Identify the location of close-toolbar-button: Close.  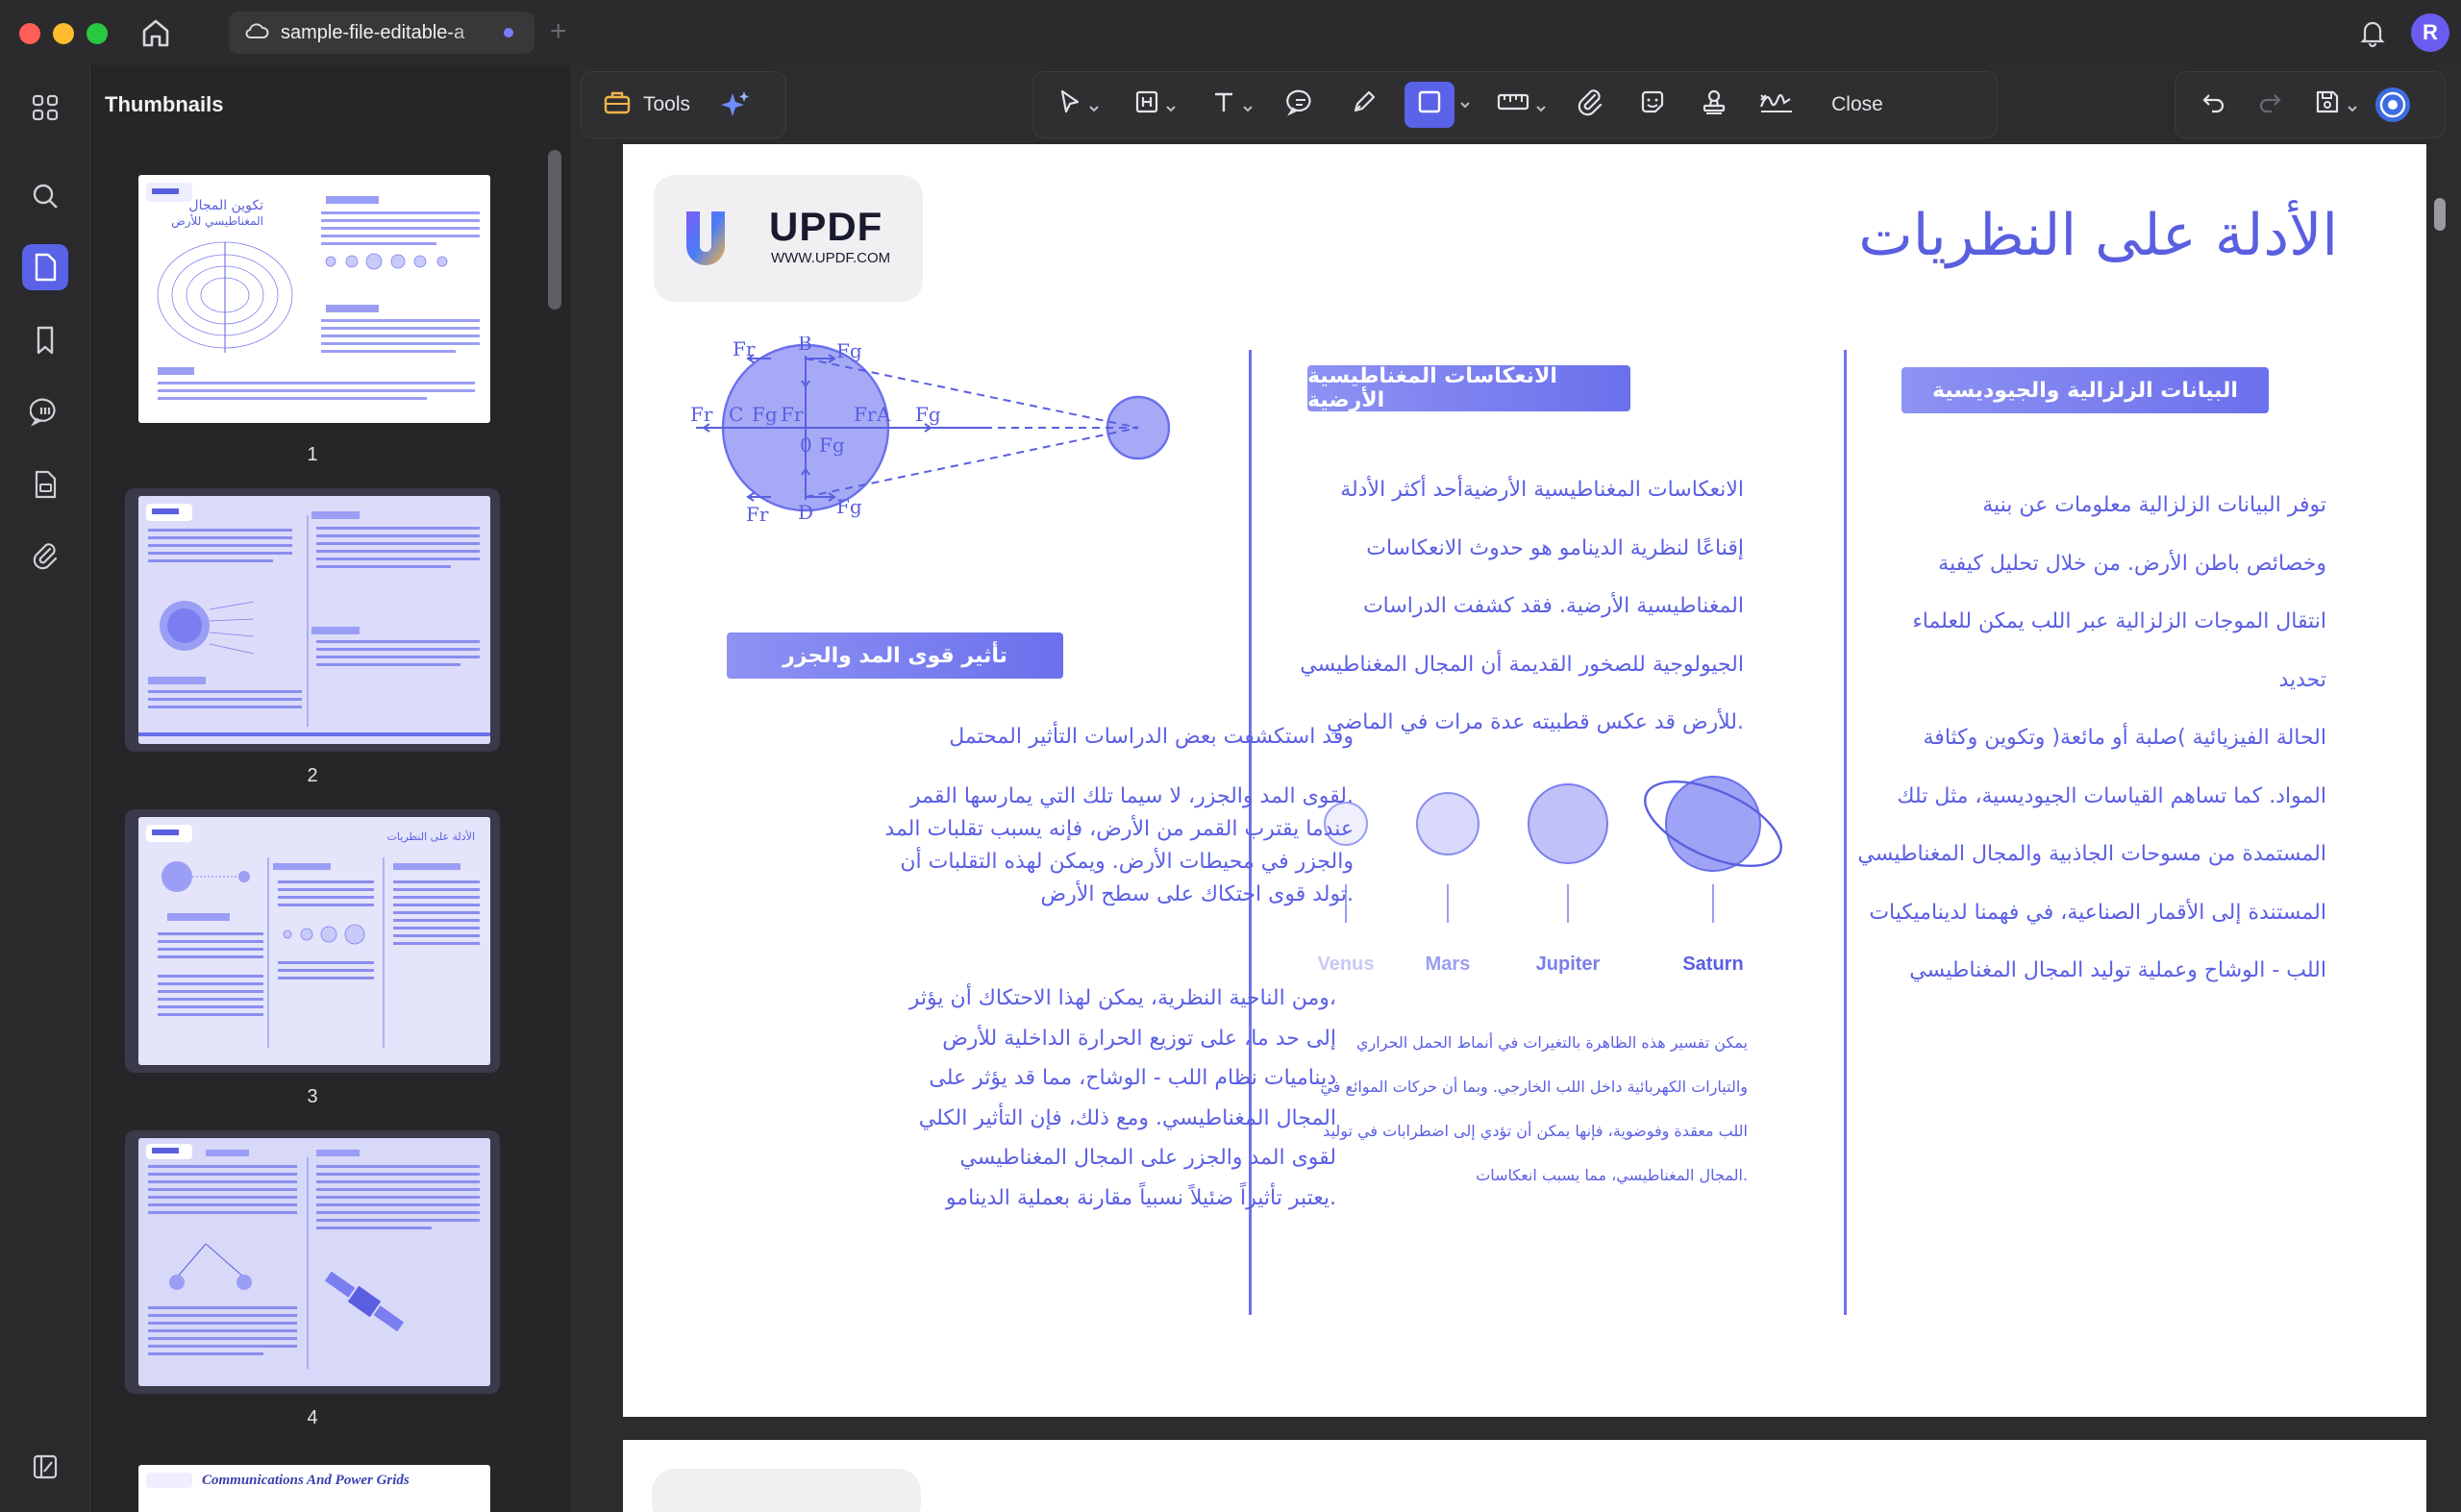
(1857, 105).